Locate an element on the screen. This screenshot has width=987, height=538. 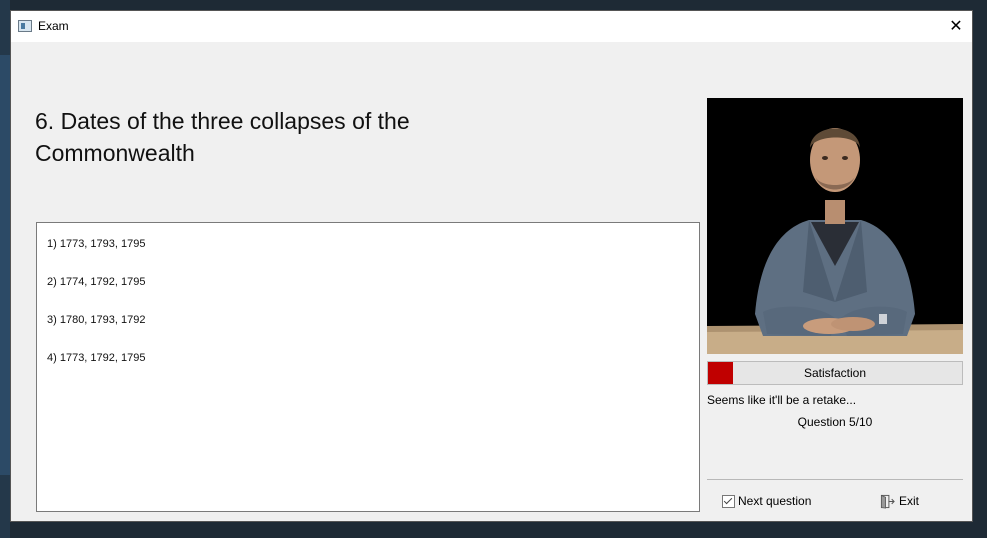
next-question-button: Next question is located at coordinates (766, 501).